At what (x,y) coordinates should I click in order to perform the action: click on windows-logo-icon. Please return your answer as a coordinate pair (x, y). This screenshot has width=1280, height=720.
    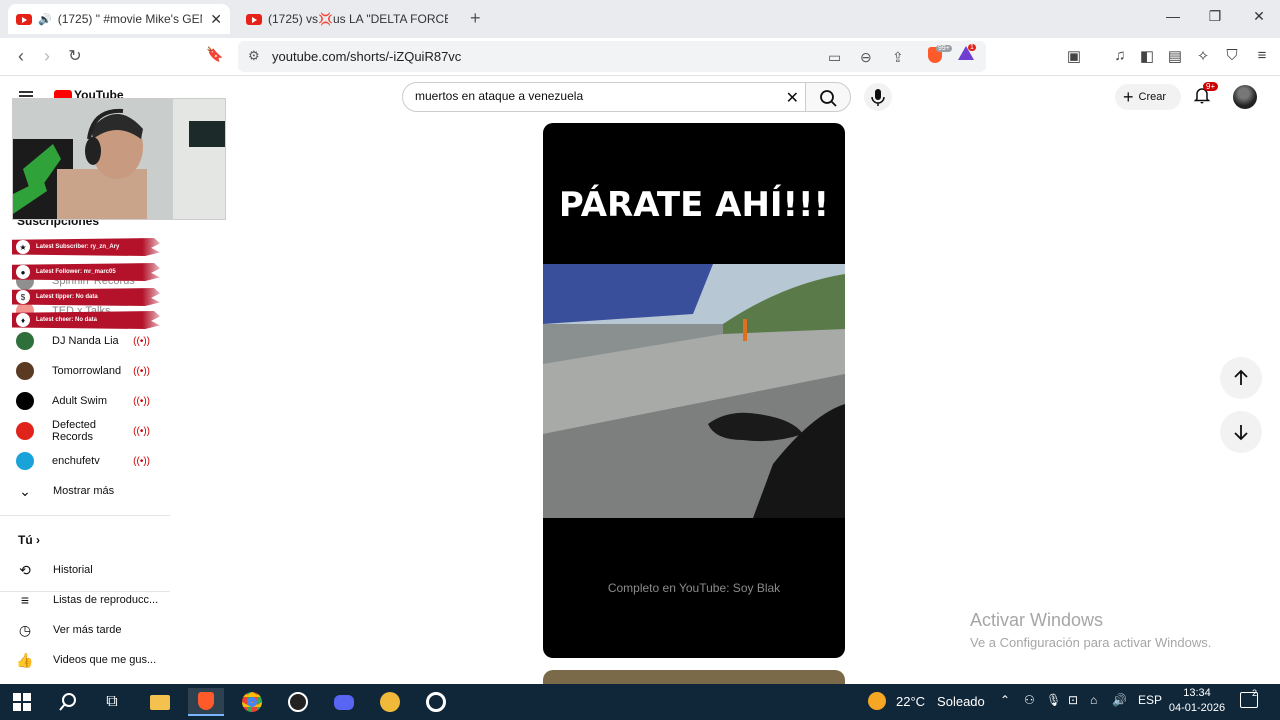
    Looking at the image, I should click on (22, 702).